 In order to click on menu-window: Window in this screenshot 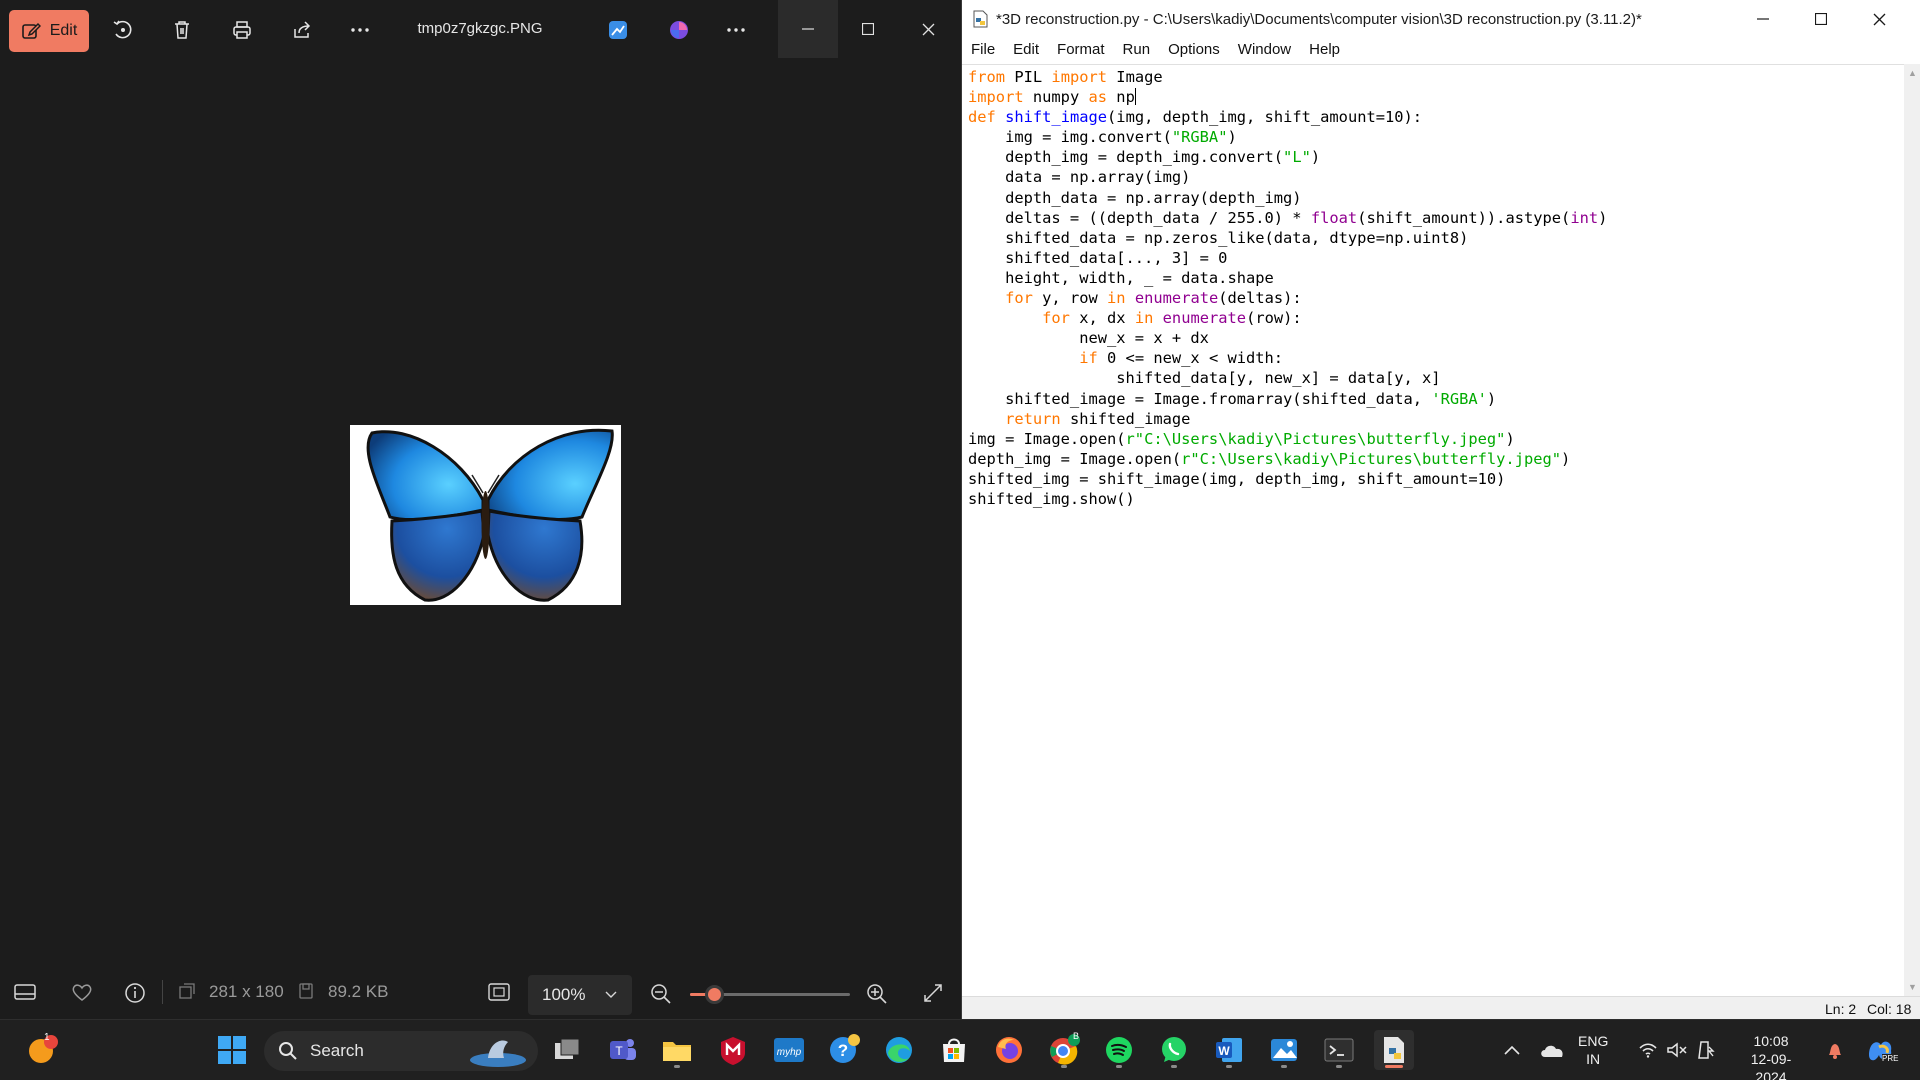, I will do `click(1264, 50)`.